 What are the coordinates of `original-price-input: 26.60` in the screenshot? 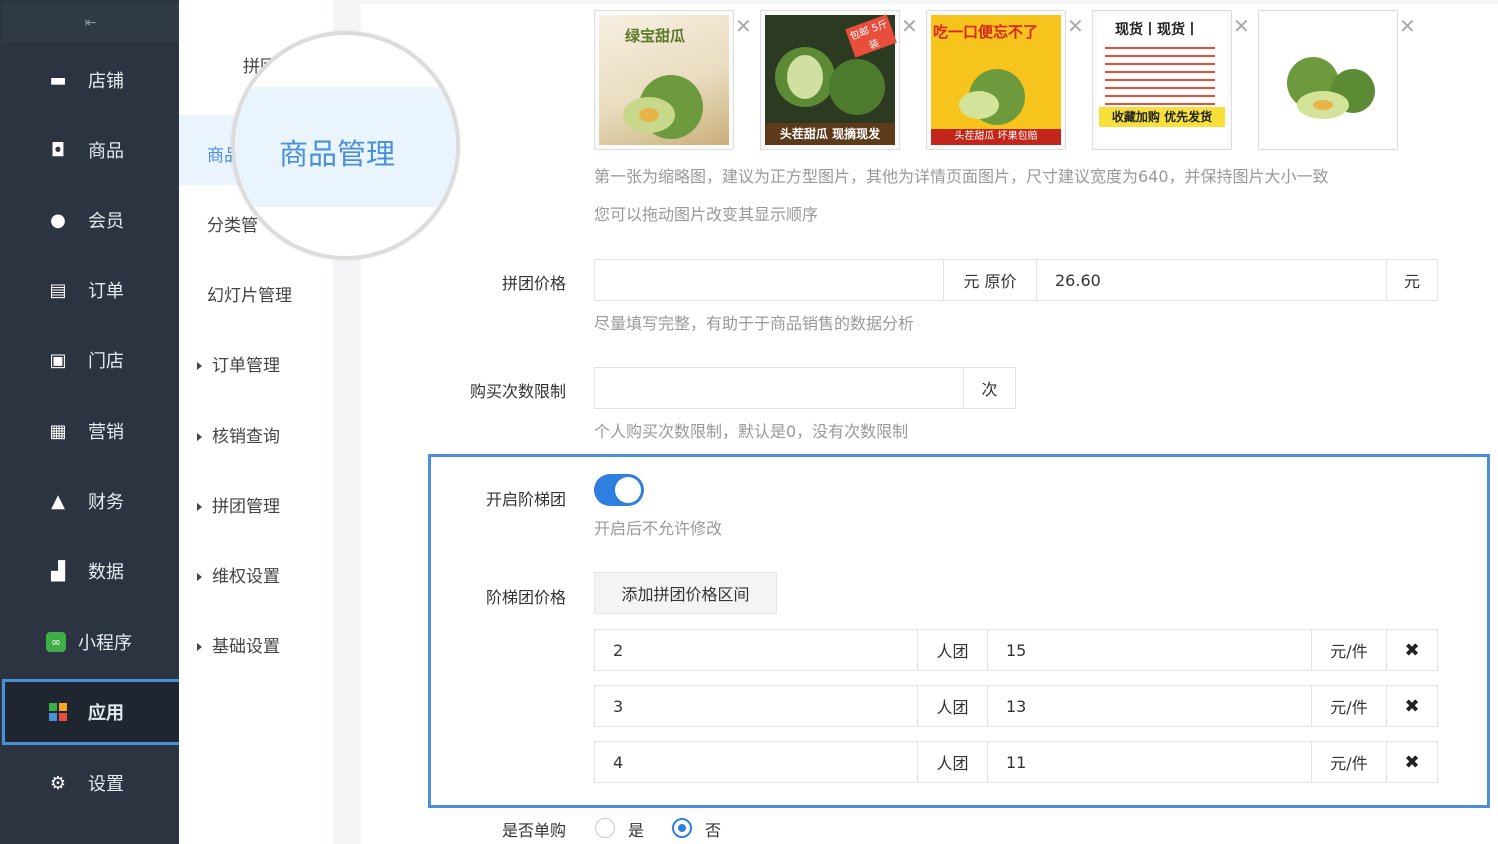 It's located at (1211, 280).